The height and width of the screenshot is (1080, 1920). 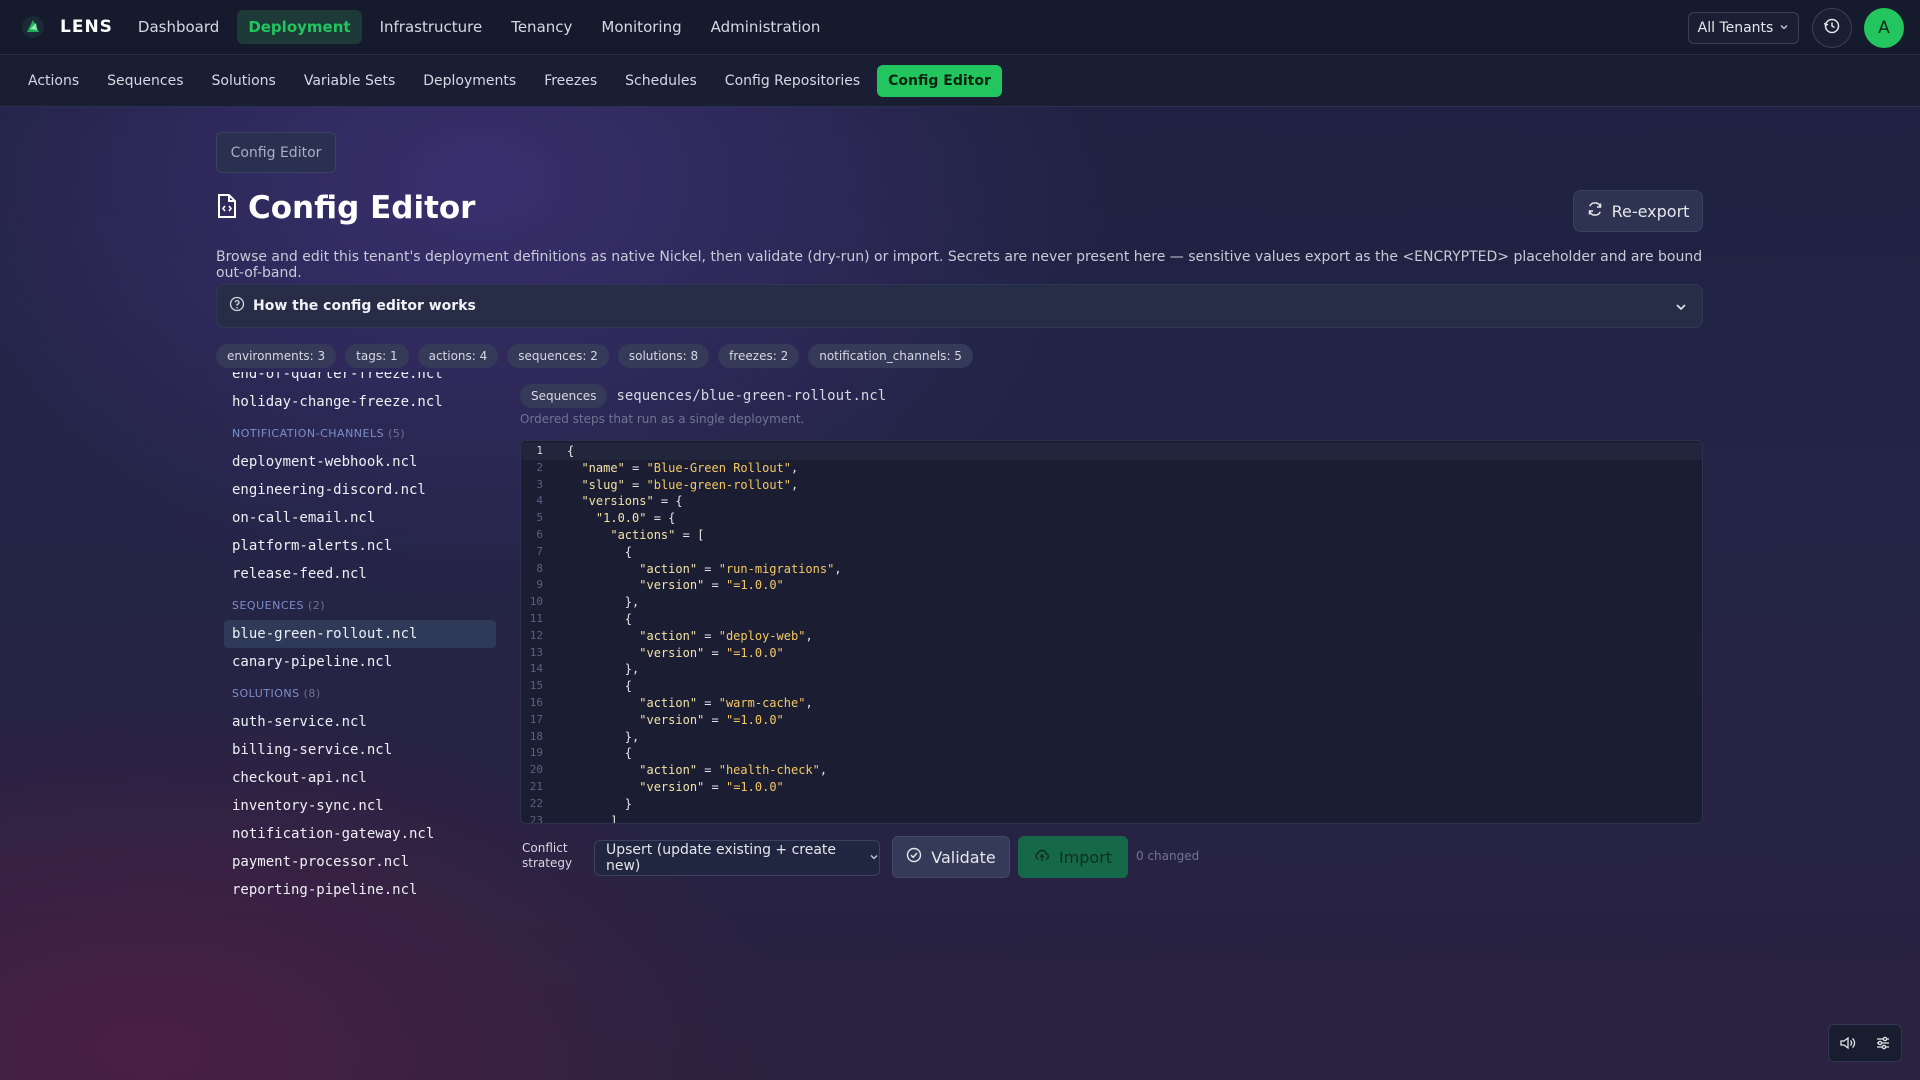 I want to click on code-text: "version" = "=1.0.0", so click(x=711, y=652).